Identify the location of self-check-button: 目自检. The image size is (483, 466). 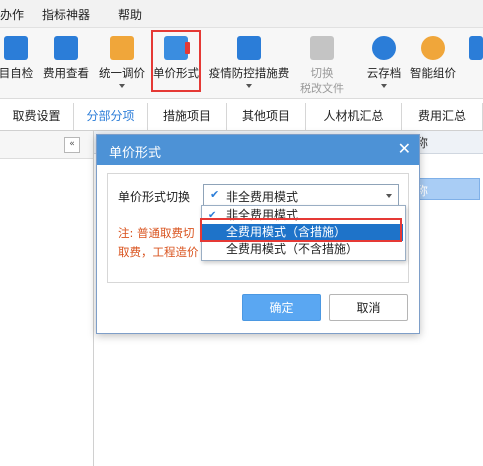
(18, 63).